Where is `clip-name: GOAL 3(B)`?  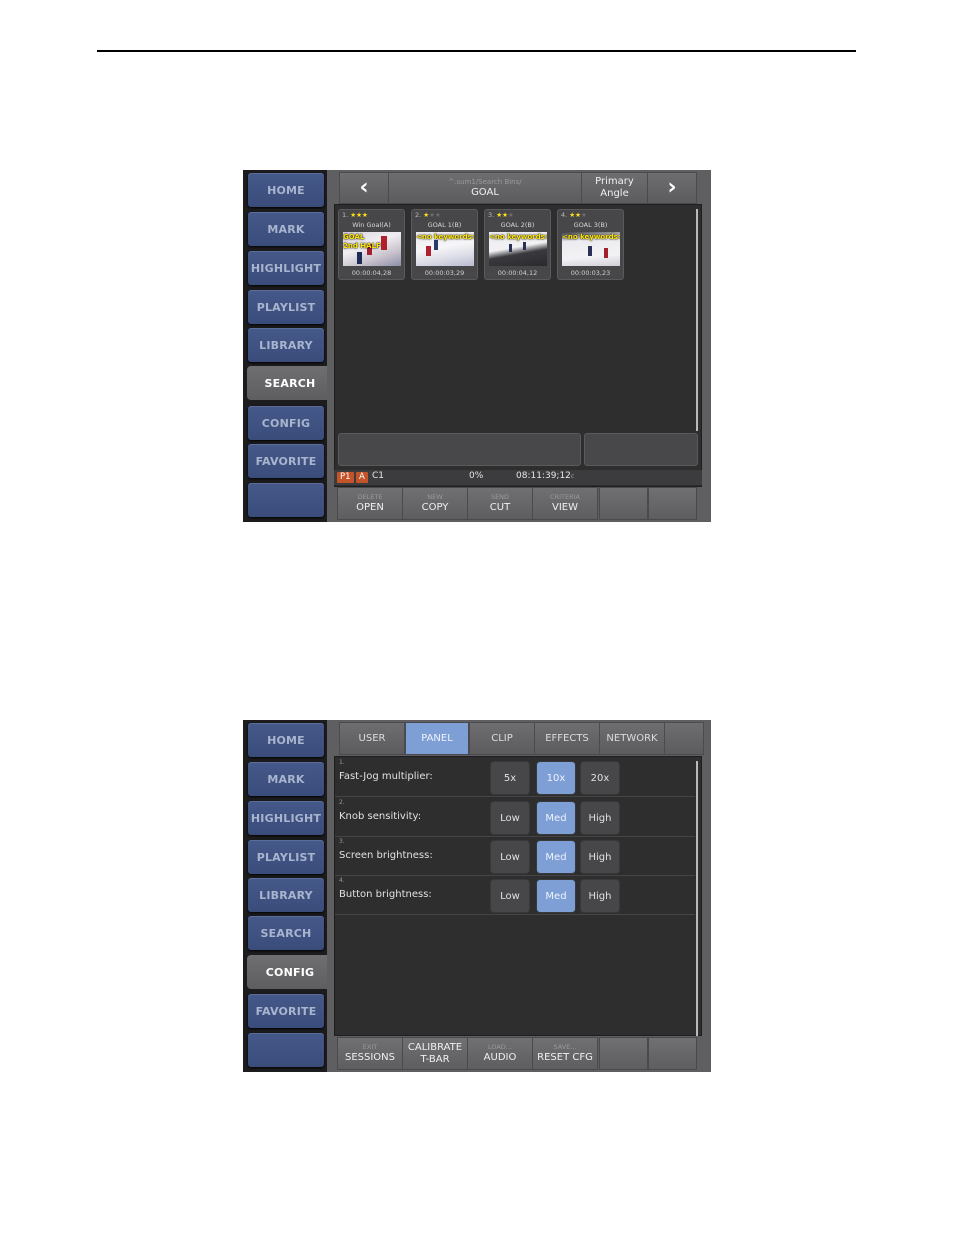
clip-name: GOAL 3(B) is located at coordinates (590, 225).